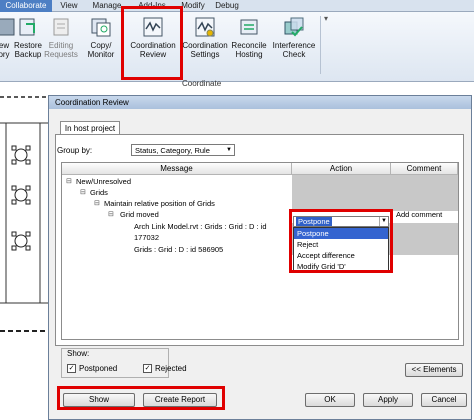 The height and width of the screenshot is (420, 474). I want to click on reconcile-hosting-label: Reconcile Hosting, so click(249, 50).